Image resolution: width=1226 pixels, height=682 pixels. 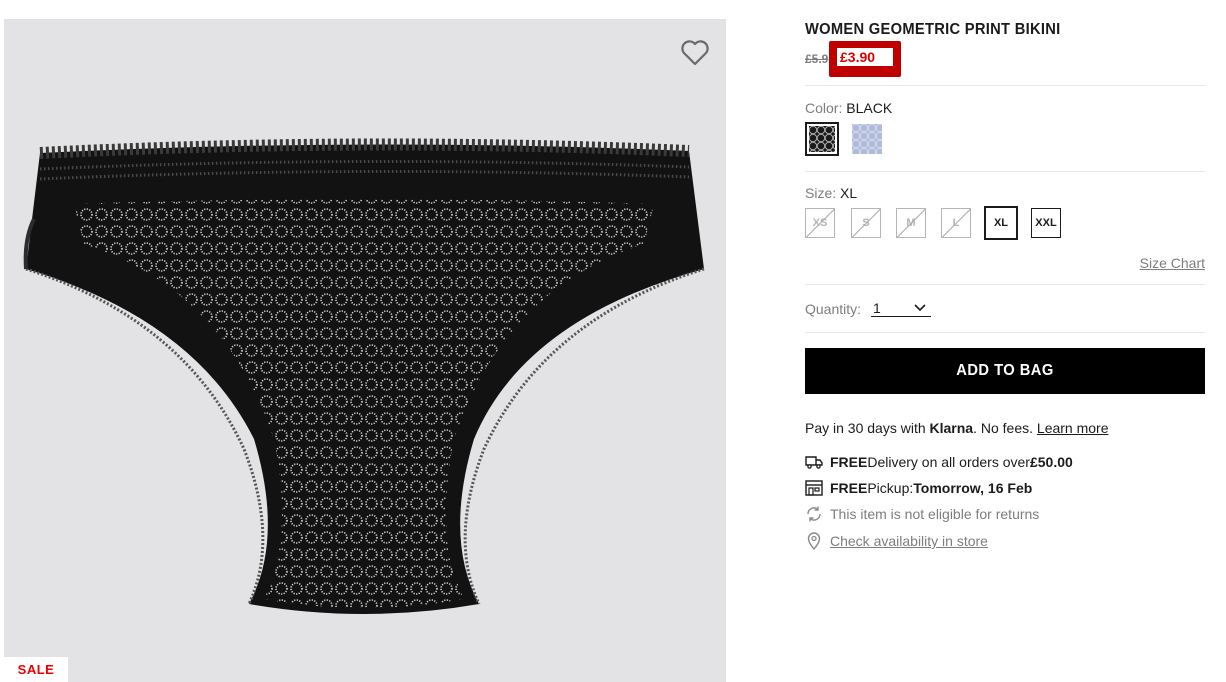 I want to click on quantity-select: 1, so click(x=901, y=308).